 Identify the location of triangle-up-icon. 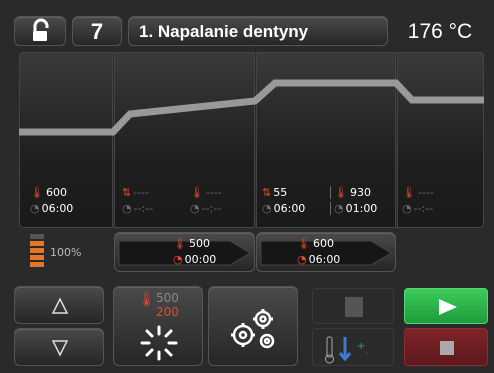
(60, 305).